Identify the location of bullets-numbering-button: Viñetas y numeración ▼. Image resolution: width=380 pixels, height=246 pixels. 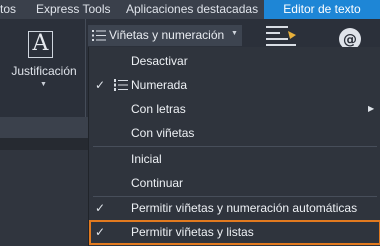
(165, 35).